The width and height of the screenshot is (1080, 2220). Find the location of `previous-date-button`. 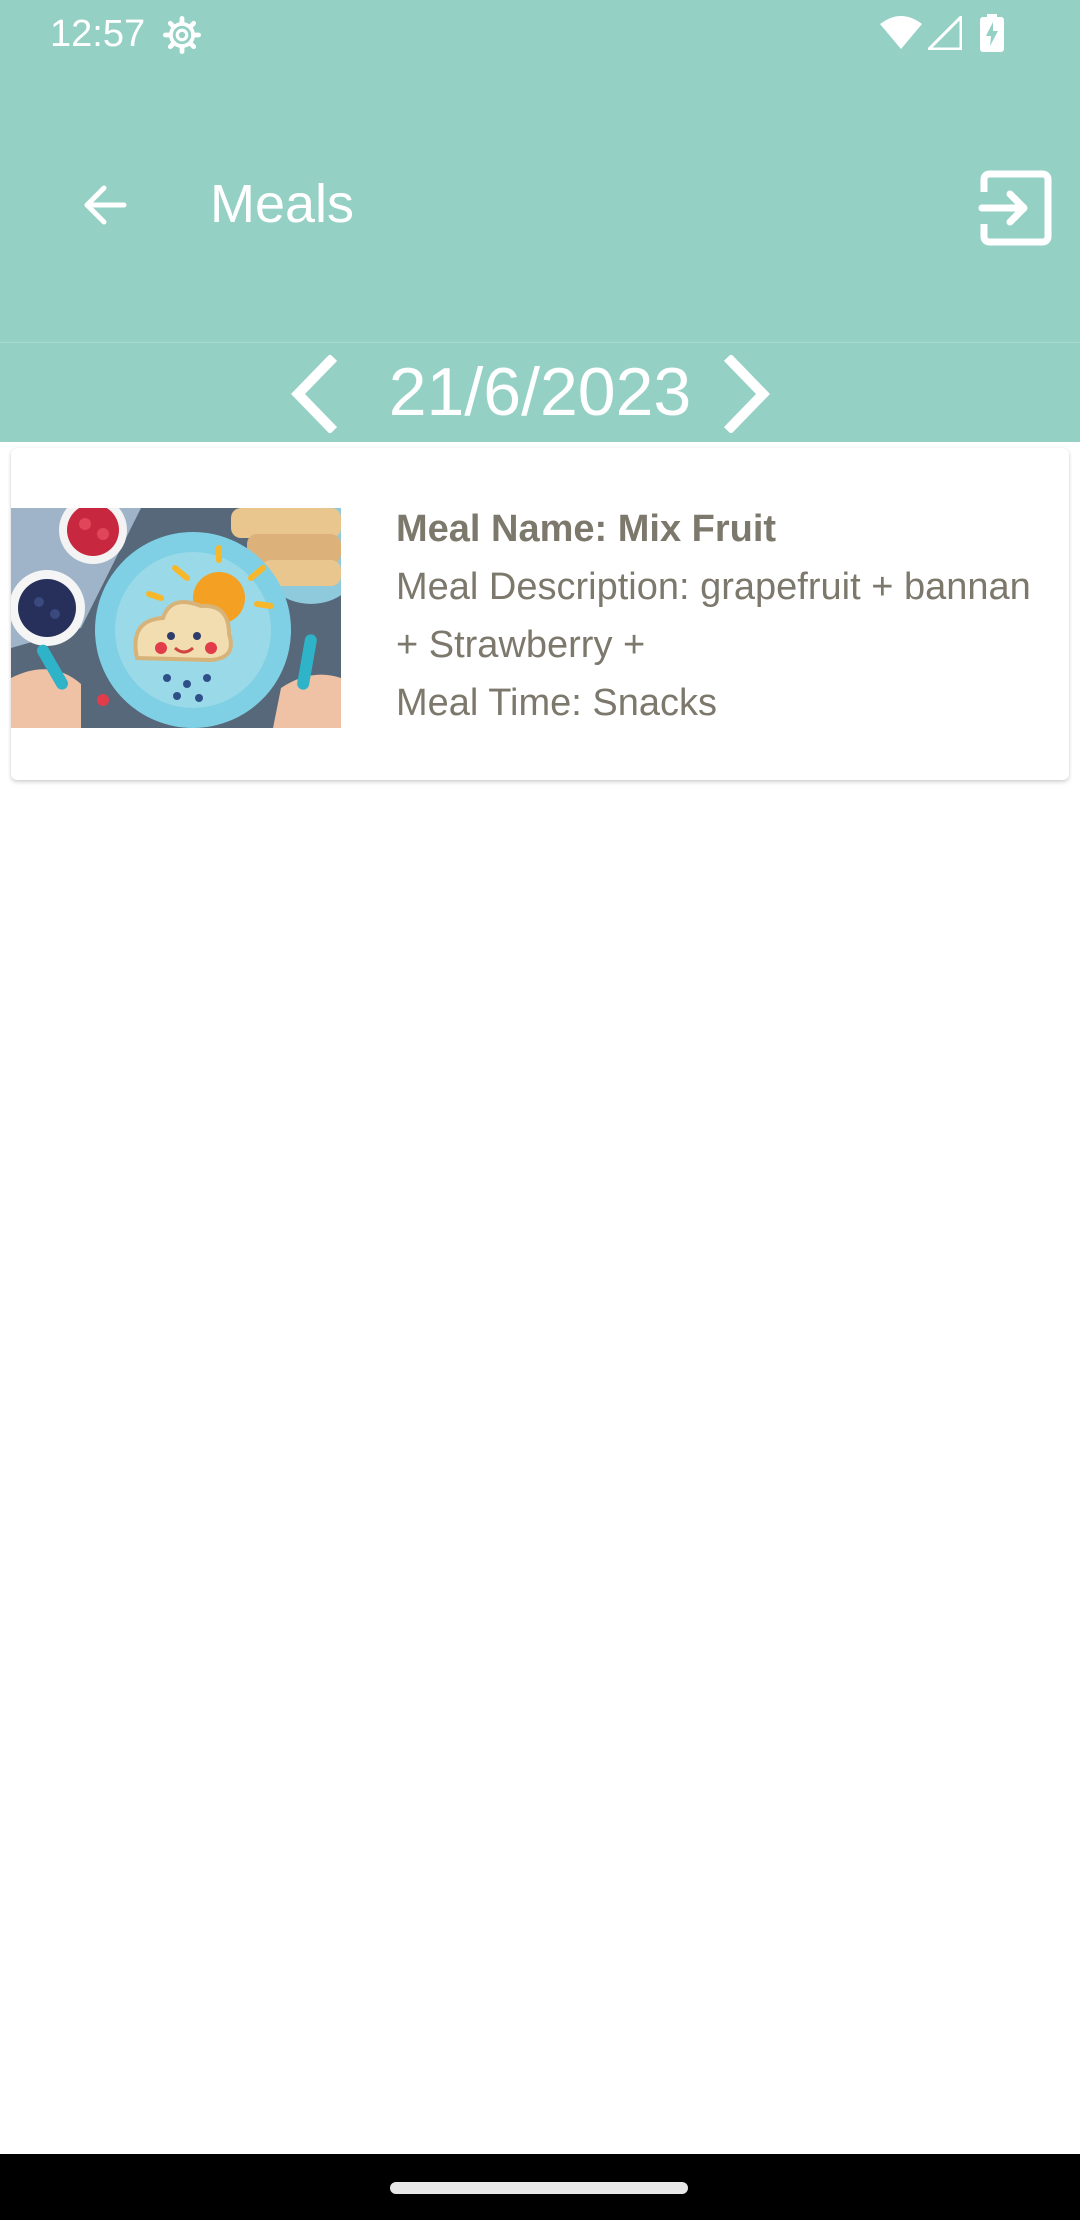

previous-date-button is located at coordinates (314, 394).